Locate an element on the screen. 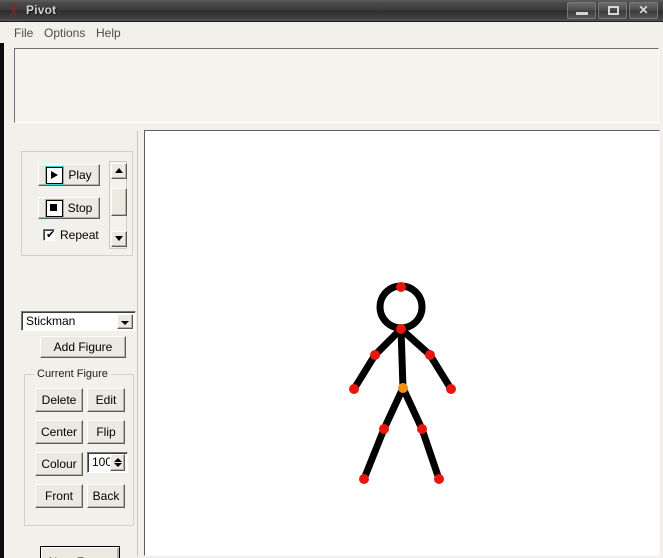  menu-options: Options is located at coordinates (64, 33).